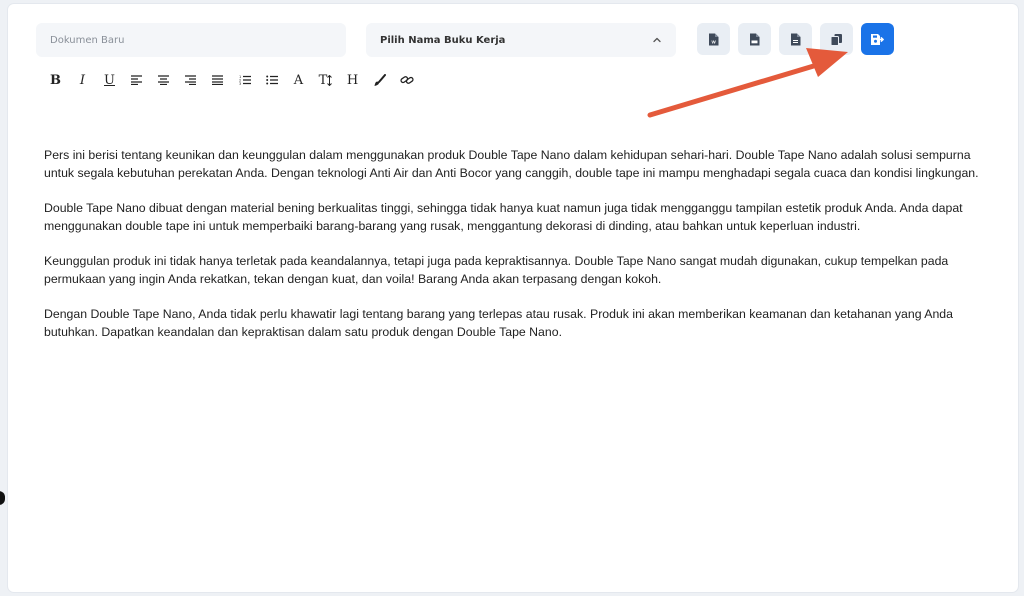 The image size is (1024, 596). I want to click on bullet-list-button, so click(271, 80).